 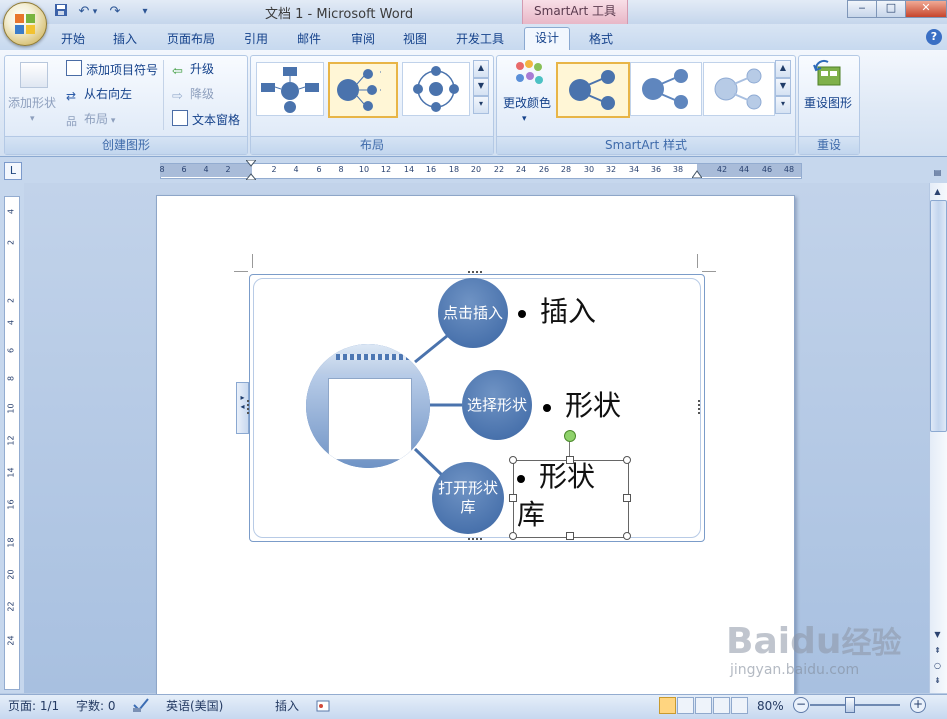 I want to click on page-count: 页面: 1/1, so click(x=33, y=706).